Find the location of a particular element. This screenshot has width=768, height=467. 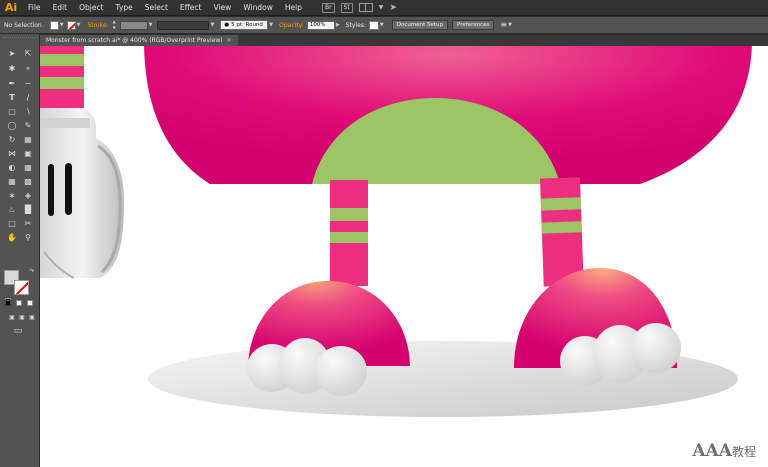

brush-definition-field: ● 5 pt. Round is located at coordinates (244, 25).